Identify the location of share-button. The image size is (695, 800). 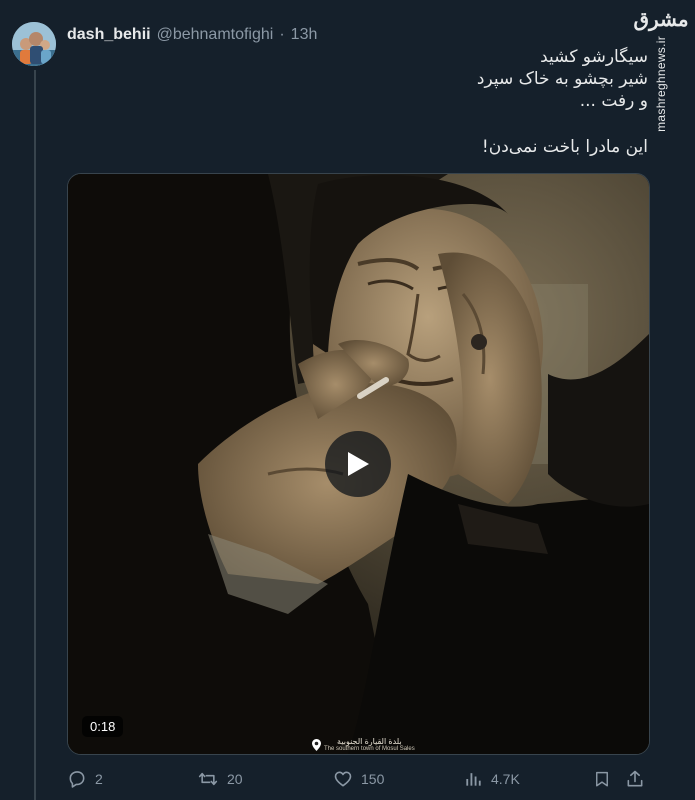
(635, 779).